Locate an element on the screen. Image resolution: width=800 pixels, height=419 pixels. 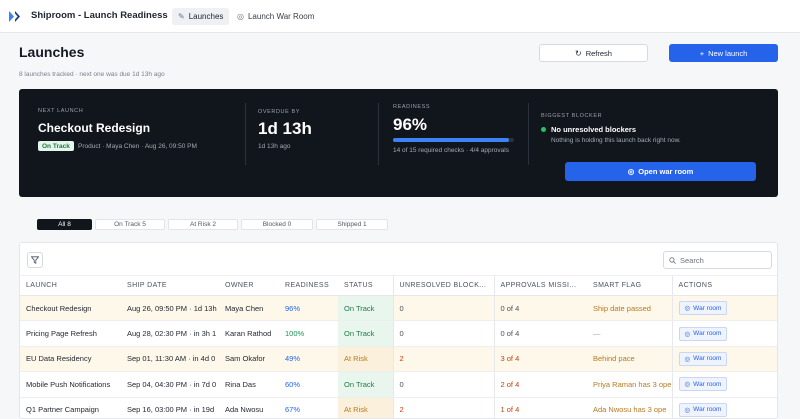
nav-tab-war-room: ◎ Launch War Room is located at coordinates (275, 16).